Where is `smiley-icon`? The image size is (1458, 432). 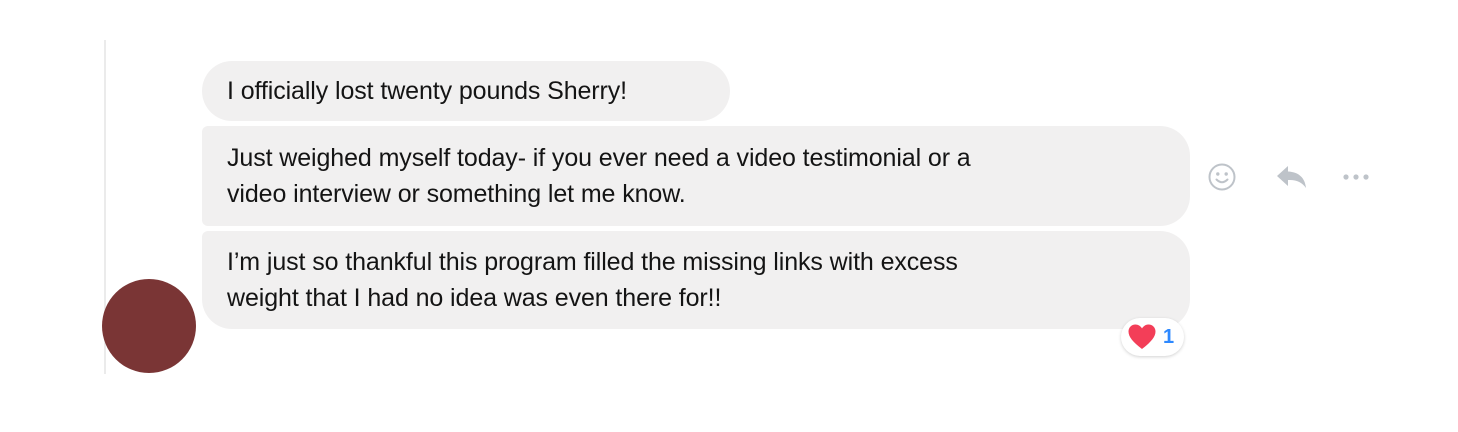 smiley-icon is located at coordinates (1222, 177).